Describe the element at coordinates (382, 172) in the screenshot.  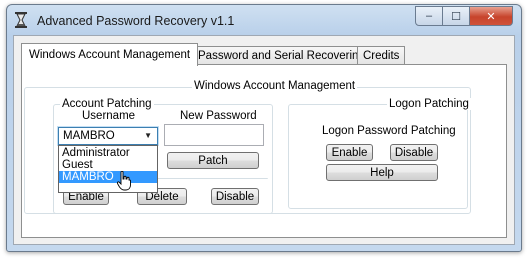
I see `logon-help-button: Help` at that location.